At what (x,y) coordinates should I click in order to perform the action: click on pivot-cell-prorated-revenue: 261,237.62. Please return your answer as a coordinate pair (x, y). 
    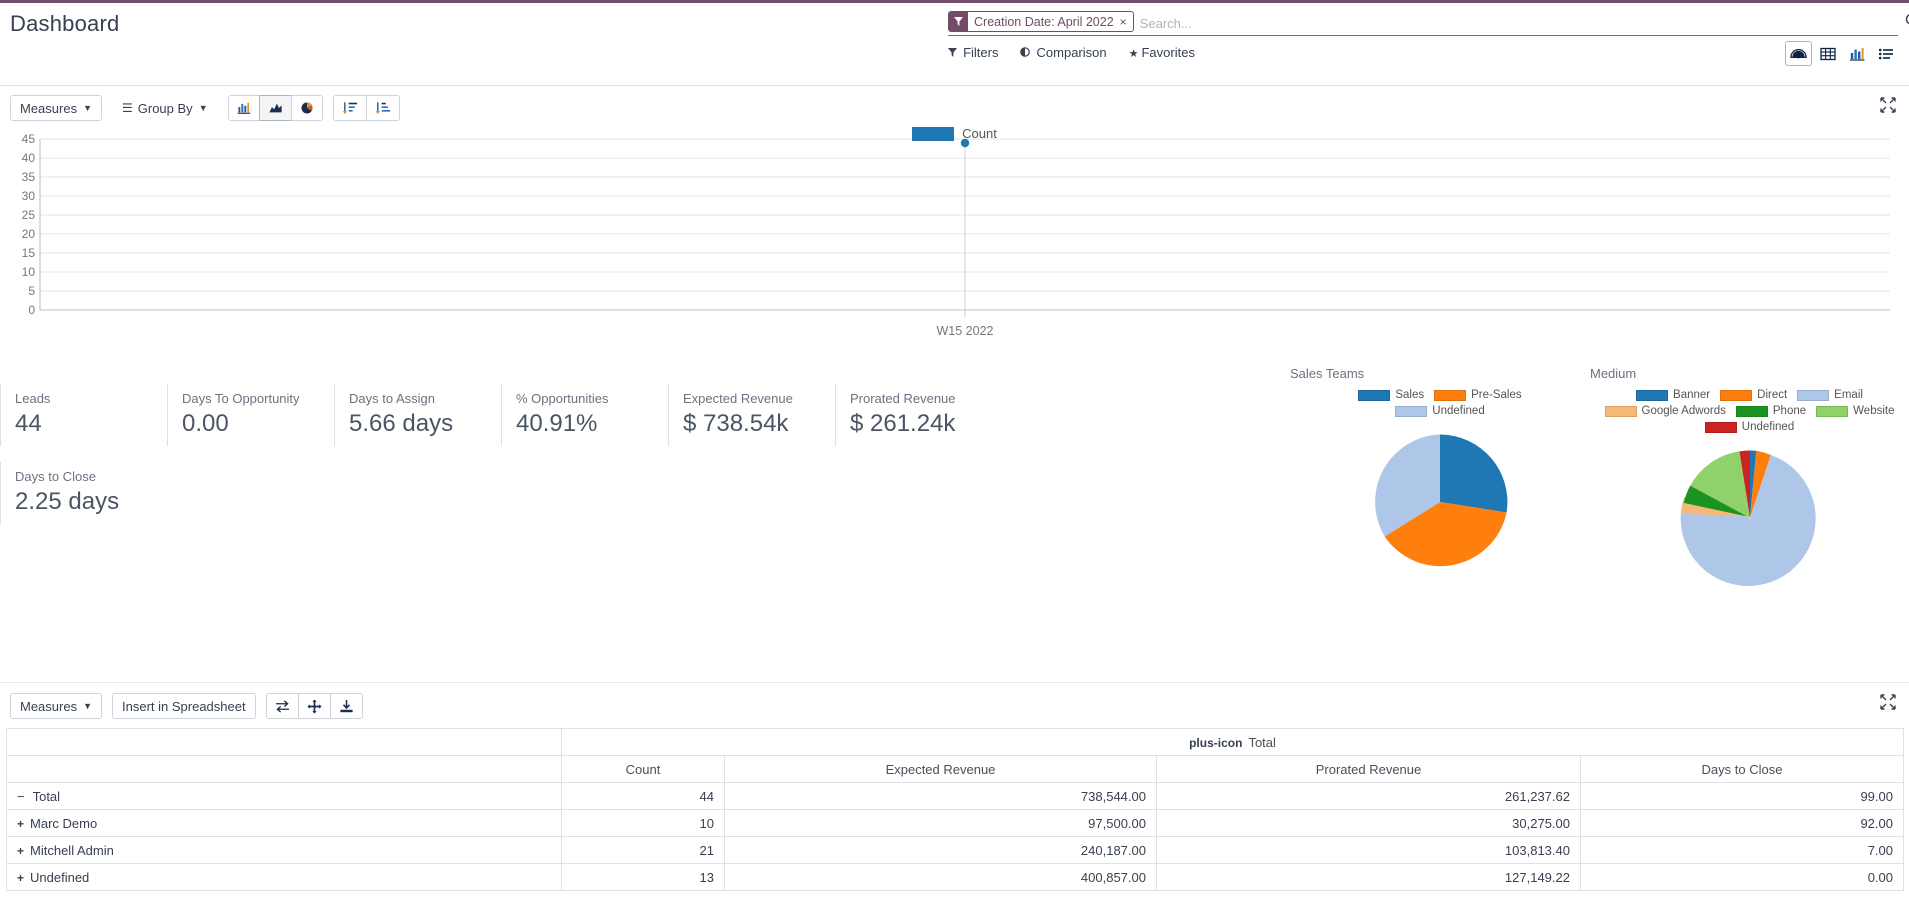
    Looking at the image, I should click on (1368, 796).